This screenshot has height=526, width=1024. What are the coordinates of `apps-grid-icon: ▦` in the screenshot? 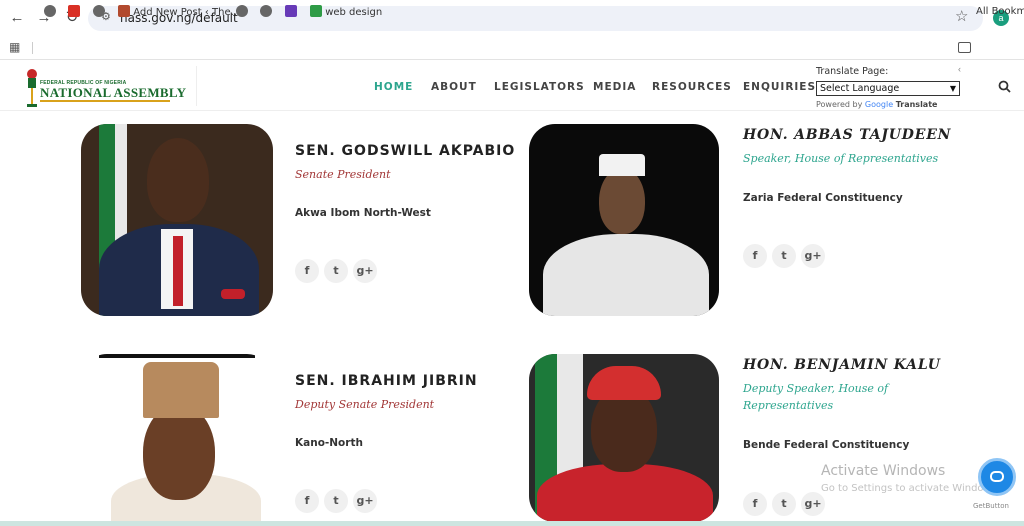 It's located at (15, 47).